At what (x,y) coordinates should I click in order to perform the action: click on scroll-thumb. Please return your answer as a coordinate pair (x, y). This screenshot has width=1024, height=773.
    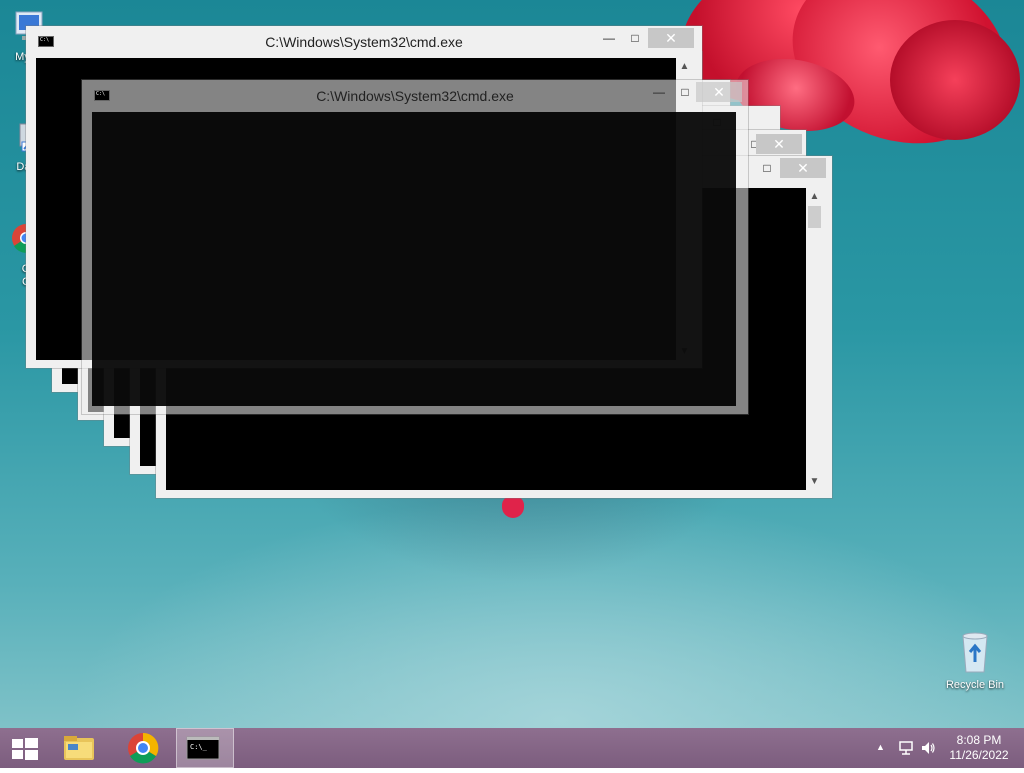
    Looking at the image, I should click on (814, 217).